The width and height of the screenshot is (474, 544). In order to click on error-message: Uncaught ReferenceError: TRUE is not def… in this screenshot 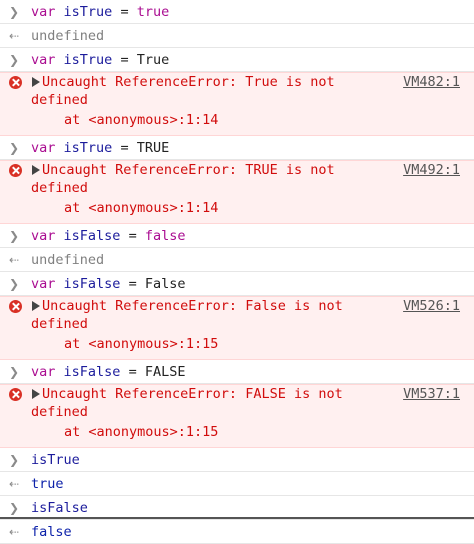, I will do `click(187, 179)`.